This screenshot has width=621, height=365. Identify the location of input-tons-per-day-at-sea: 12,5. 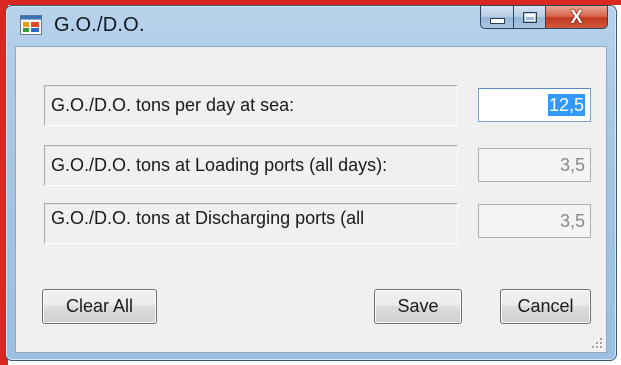
(534, 105).